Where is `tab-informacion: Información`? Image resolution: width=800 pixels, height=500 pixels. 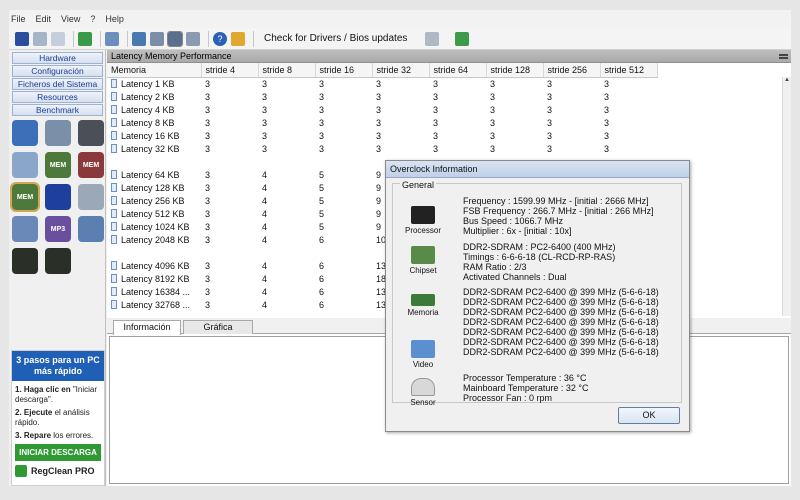 tab-informacion: Información is located at coordinates (147, 327).